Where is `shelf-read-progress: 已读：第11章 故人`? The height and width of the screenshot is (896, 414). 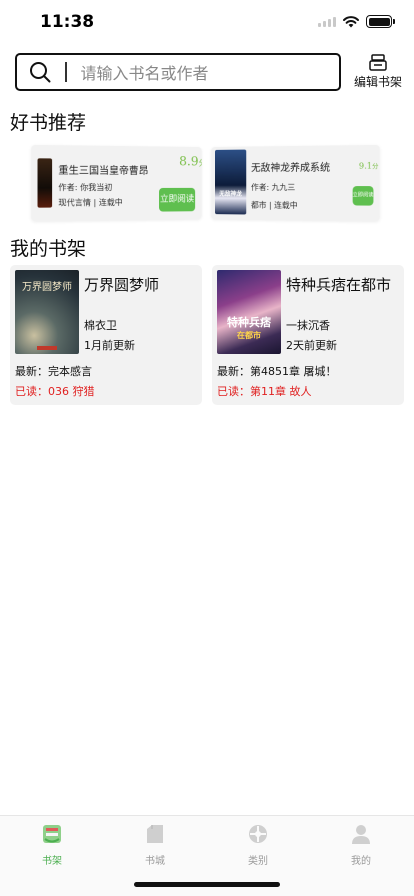
shelf-read-progress: 已读：第11章 故人 is located at coordinates (264, 391).